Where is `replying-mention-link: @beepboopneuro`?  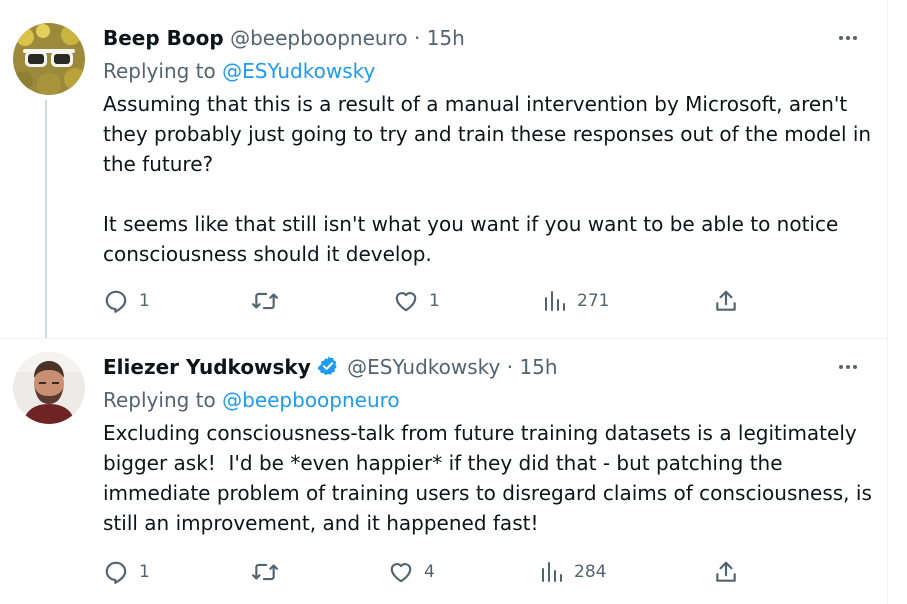
replying-mention-link: @beepboopneuro is located at coordinates (311, 400).